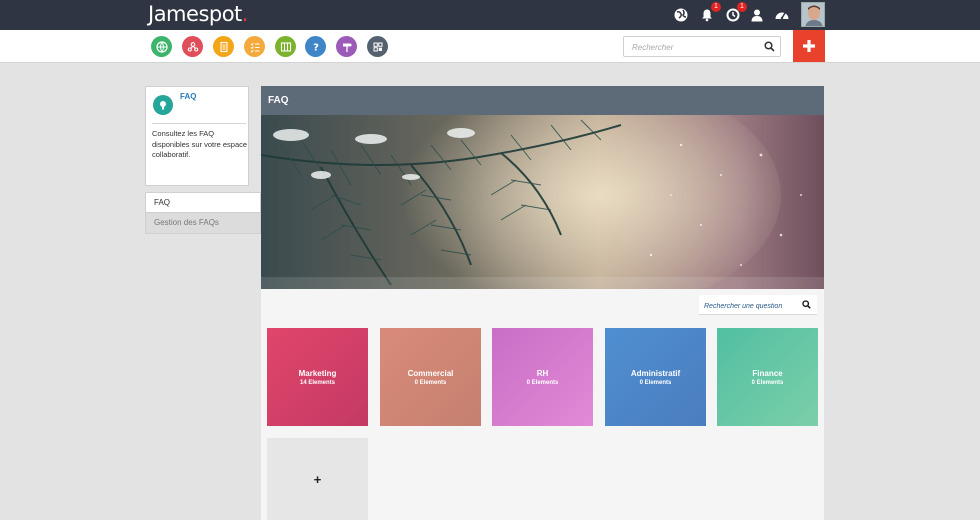  Describe the element at coordinates (757, 15) in the screenshot. I see `user-profile-icon` at that location.